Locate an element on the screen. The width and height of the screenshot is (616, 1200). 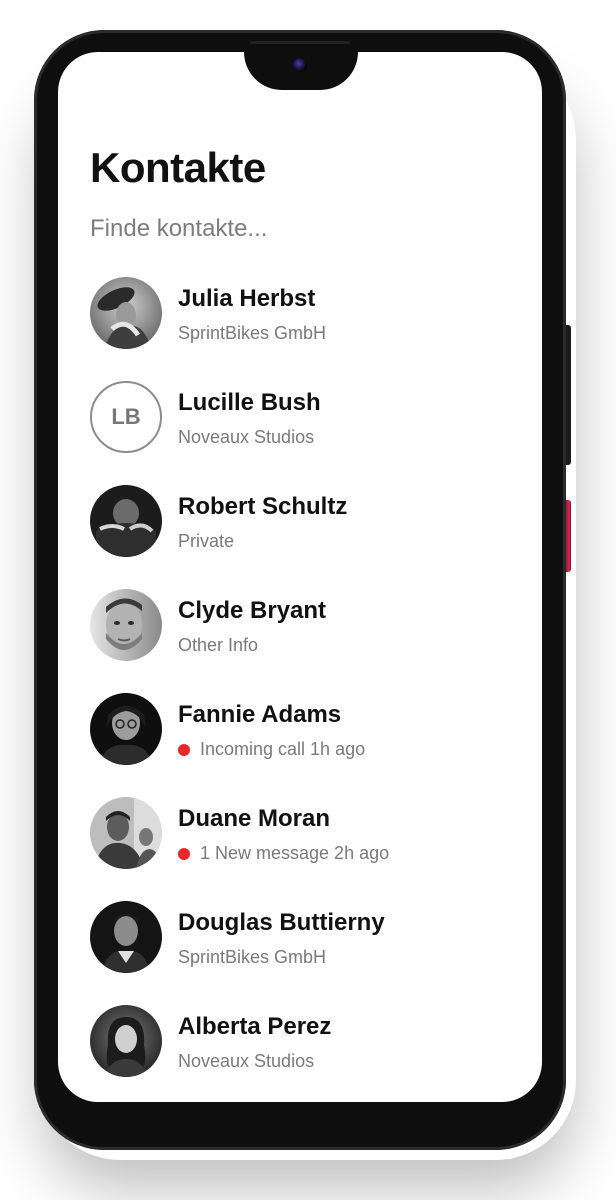
contact-item: Clyde Bryant Other Info is located at coordinates (305, 641).